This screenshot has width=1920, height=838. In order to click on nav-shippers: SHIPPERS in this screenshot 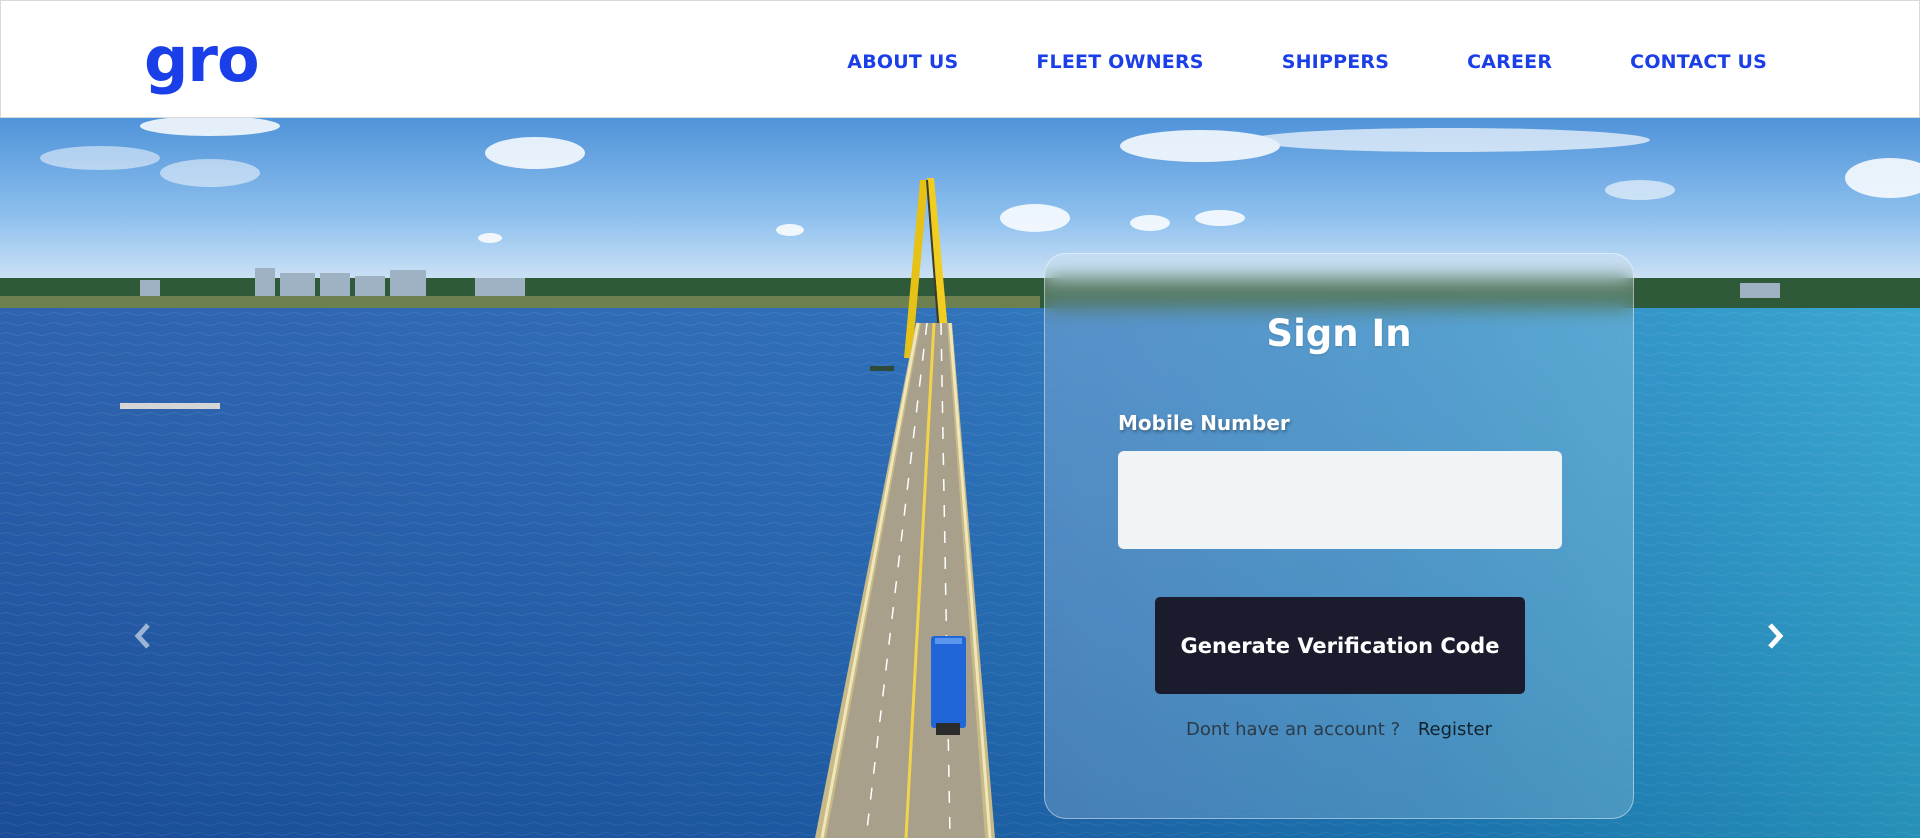, I will do `click(1335, 62)`.